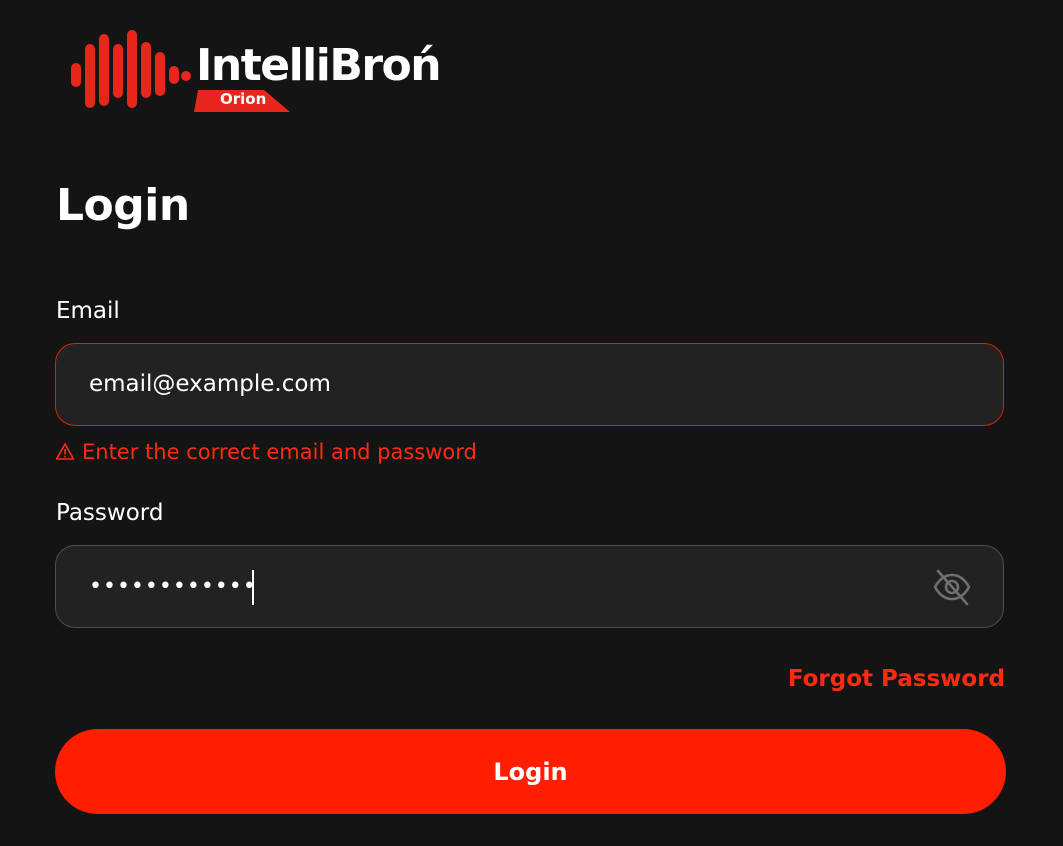 The width and height of the screenshot is (1063, 846). What do you see at coordinates (88, 311) in the screenshot?
I see `email-label: Email` at bounding box center [88, 311].